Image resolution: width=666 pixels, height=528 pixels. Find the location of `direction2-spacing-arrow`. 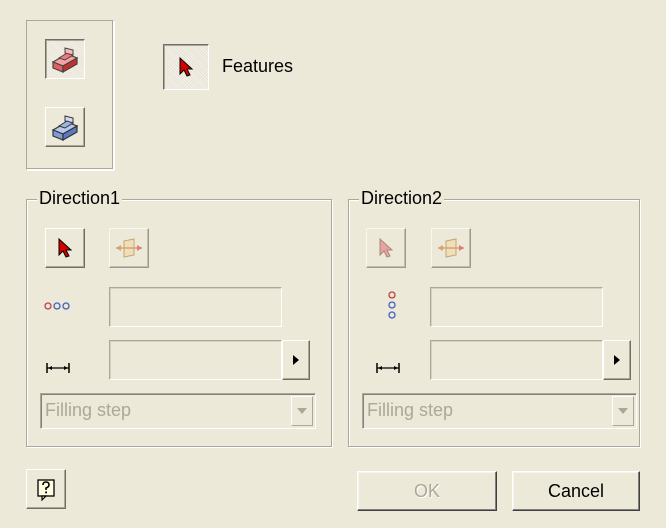

direction2-spacing-arrow is located at coordinates (617, 360).